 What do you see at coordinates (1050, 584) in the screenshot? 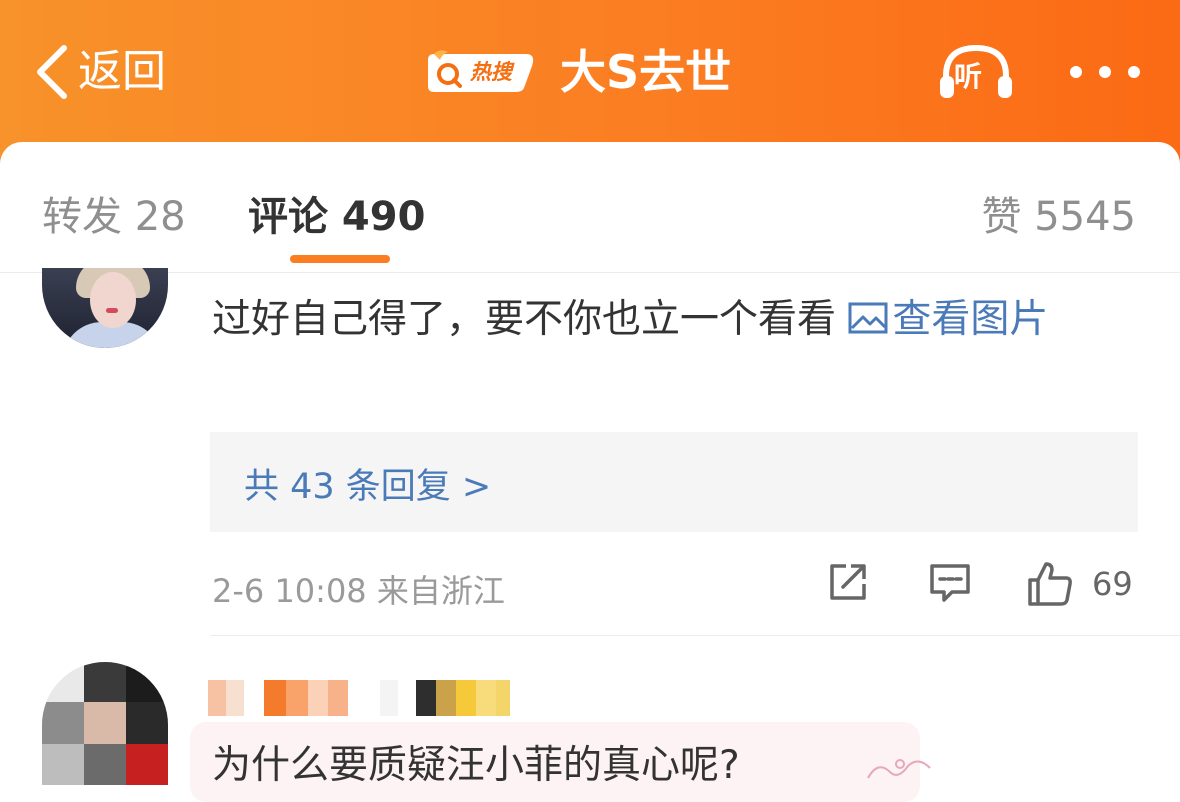
I see `thumbs-up-icon` at bounding box center [1050, 584].